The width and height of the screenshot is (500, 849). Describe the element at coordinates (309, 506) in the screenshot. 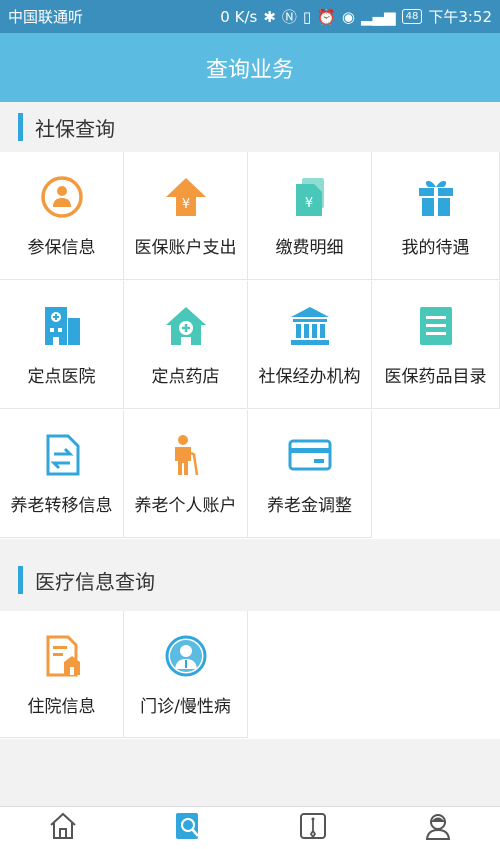

I see `grid-item-label: 养老金调整` at that location.